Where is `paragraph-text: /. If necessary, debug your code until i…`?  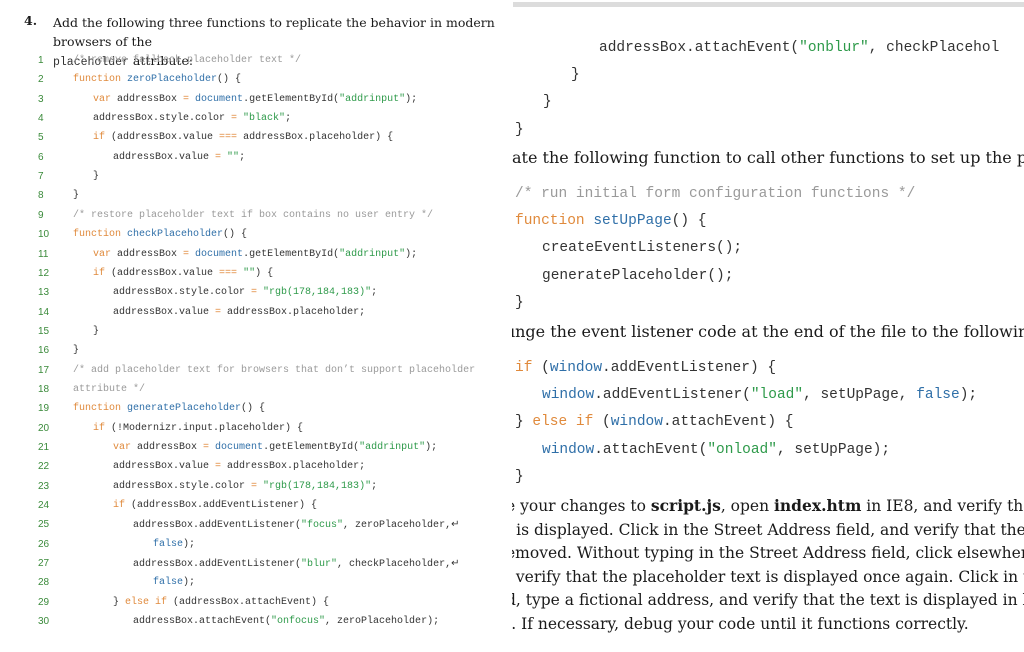
paragraph-text: /. If necessary, debug your code until i… is located at coordinates (740, 623).